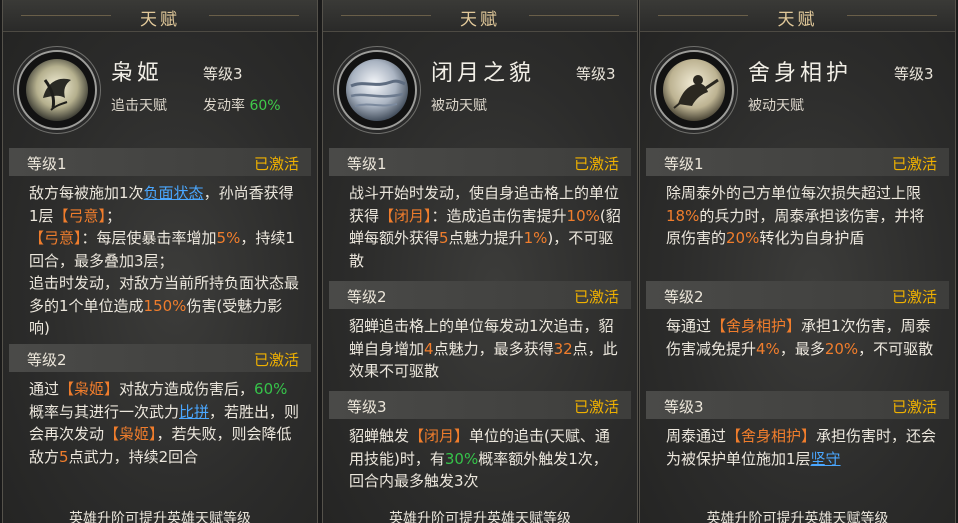 This screenshot has height=523, width=958. I want to click on highlight-text: 150%, so click(165, 305).